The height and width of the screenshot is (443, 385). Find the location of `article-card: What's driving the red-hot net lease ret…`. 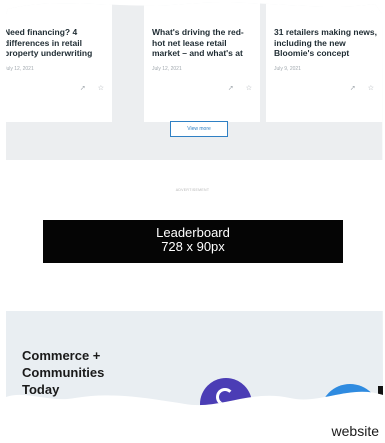

article-card: What's driving the red-hot net lease ret… is located at coordinates (202, 61).